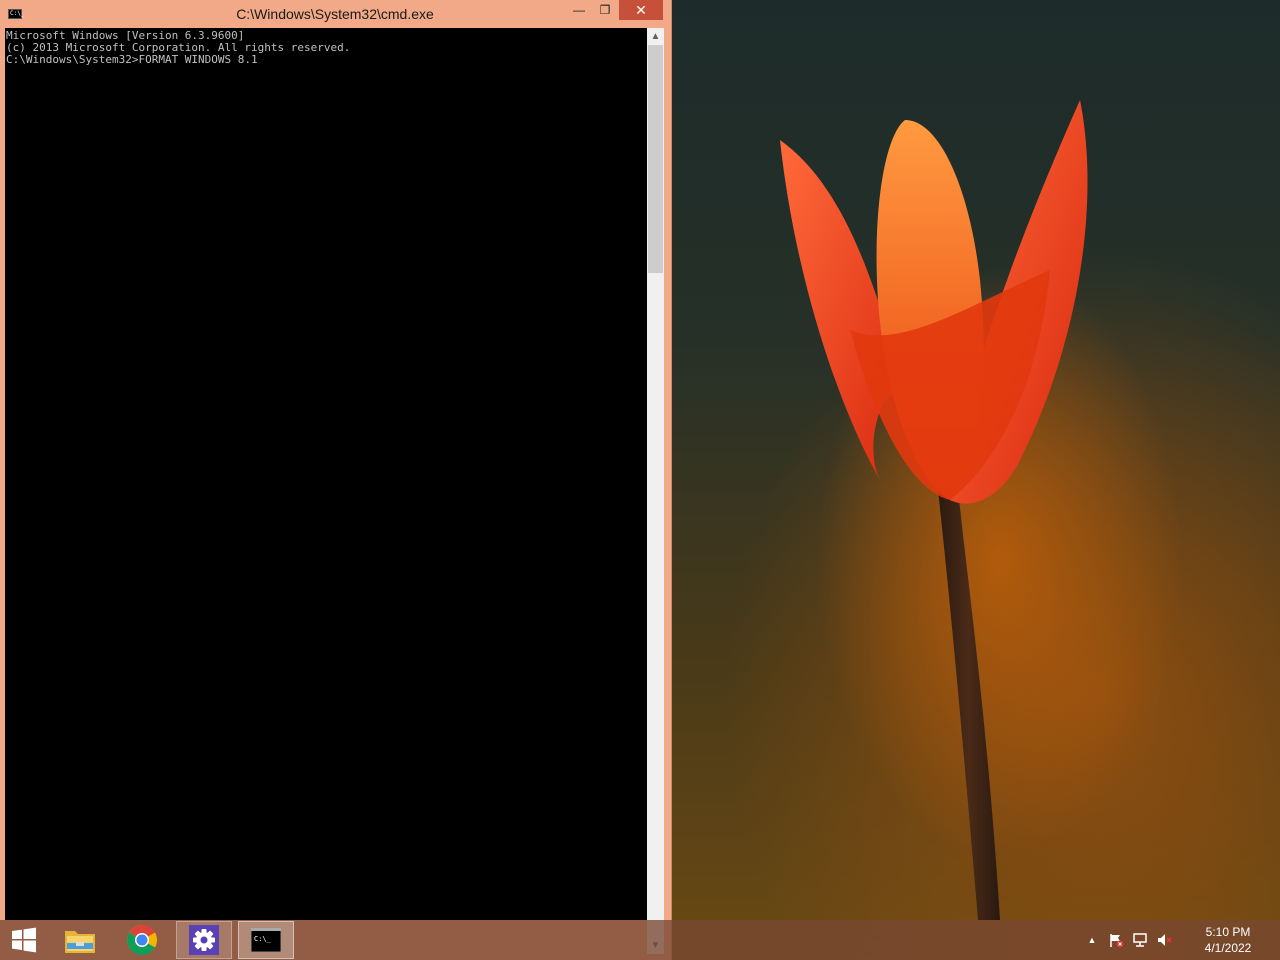 The width and height of the screenshot is (1280, 960). I want to click on file-explorer-icon, so click(80, 942).